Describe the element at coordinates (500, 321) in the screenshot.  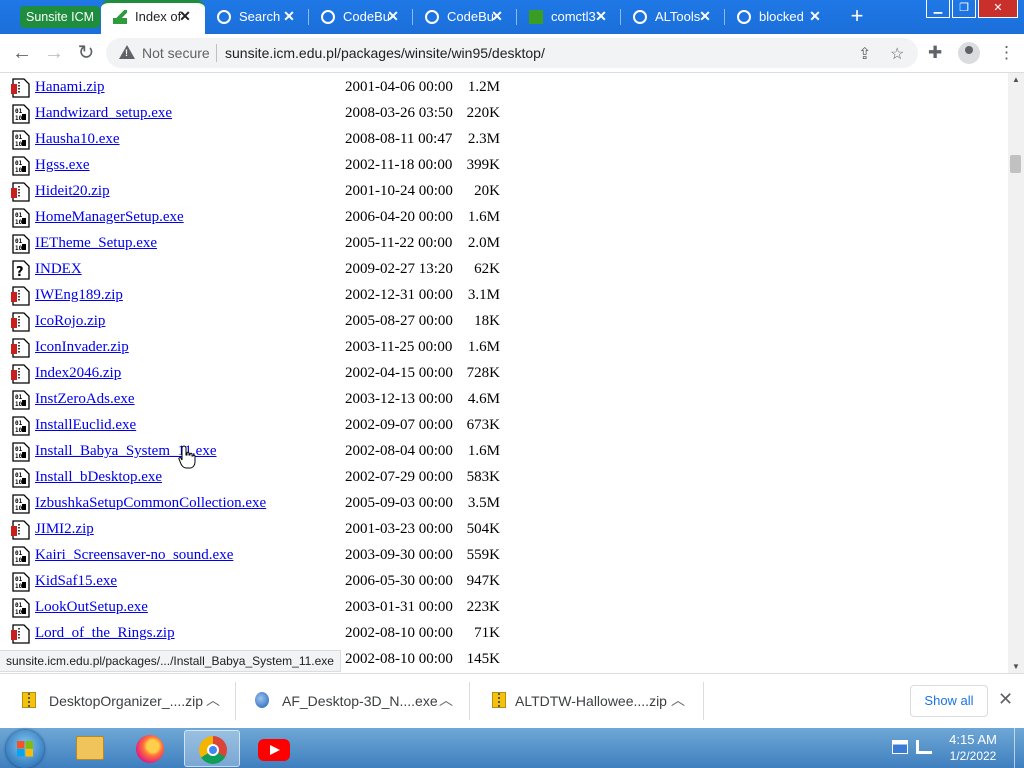
I see `file-row: IcoRojo.zip 2005-08-27 00:00 18K` at that location.